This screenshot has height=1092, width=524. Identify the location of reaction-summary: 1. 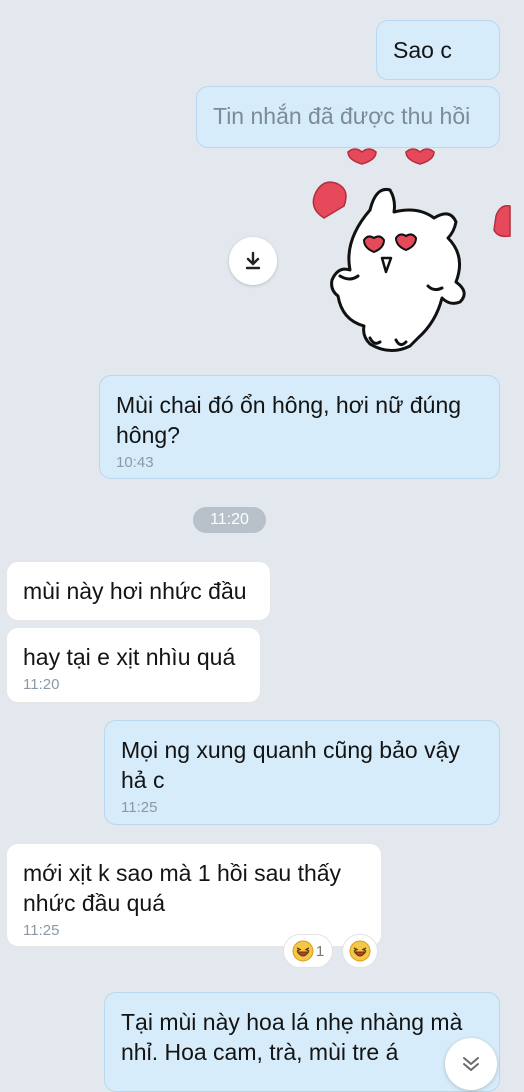
(308, 951).